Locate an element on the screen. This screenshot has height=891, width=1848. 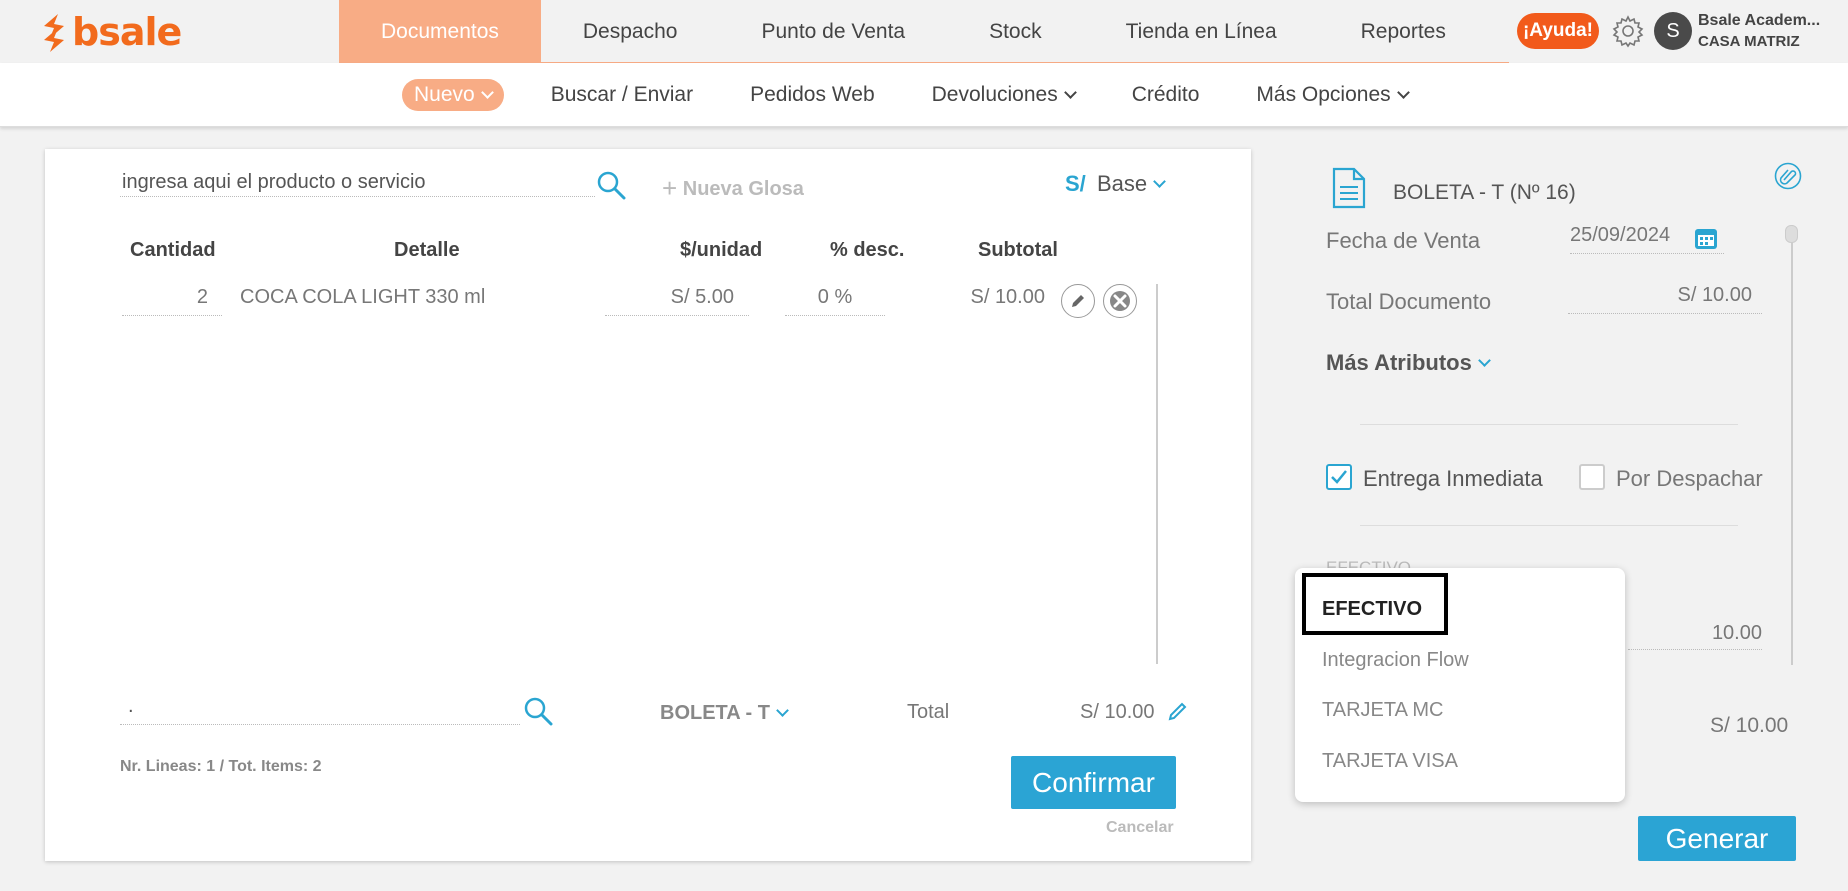
doc-total-value: S/ 10.00 is located at coordinates (1665, 299).